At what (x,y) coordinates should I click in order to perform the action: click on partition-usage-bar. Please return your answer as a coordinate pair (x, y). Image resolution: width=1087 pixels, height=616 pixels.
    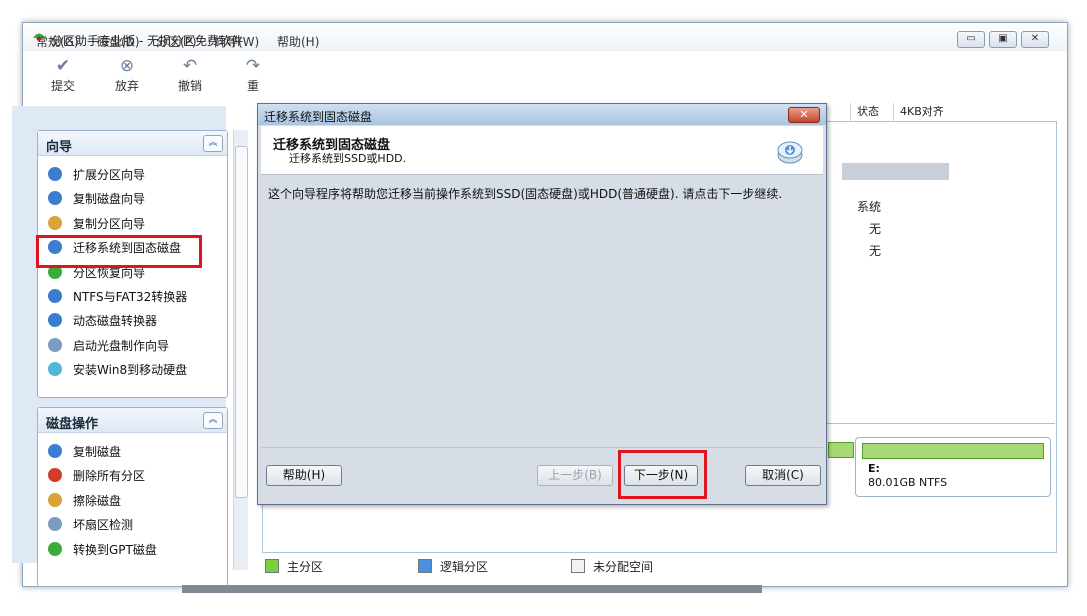
    Looking at the image, I should click on (953, 451).